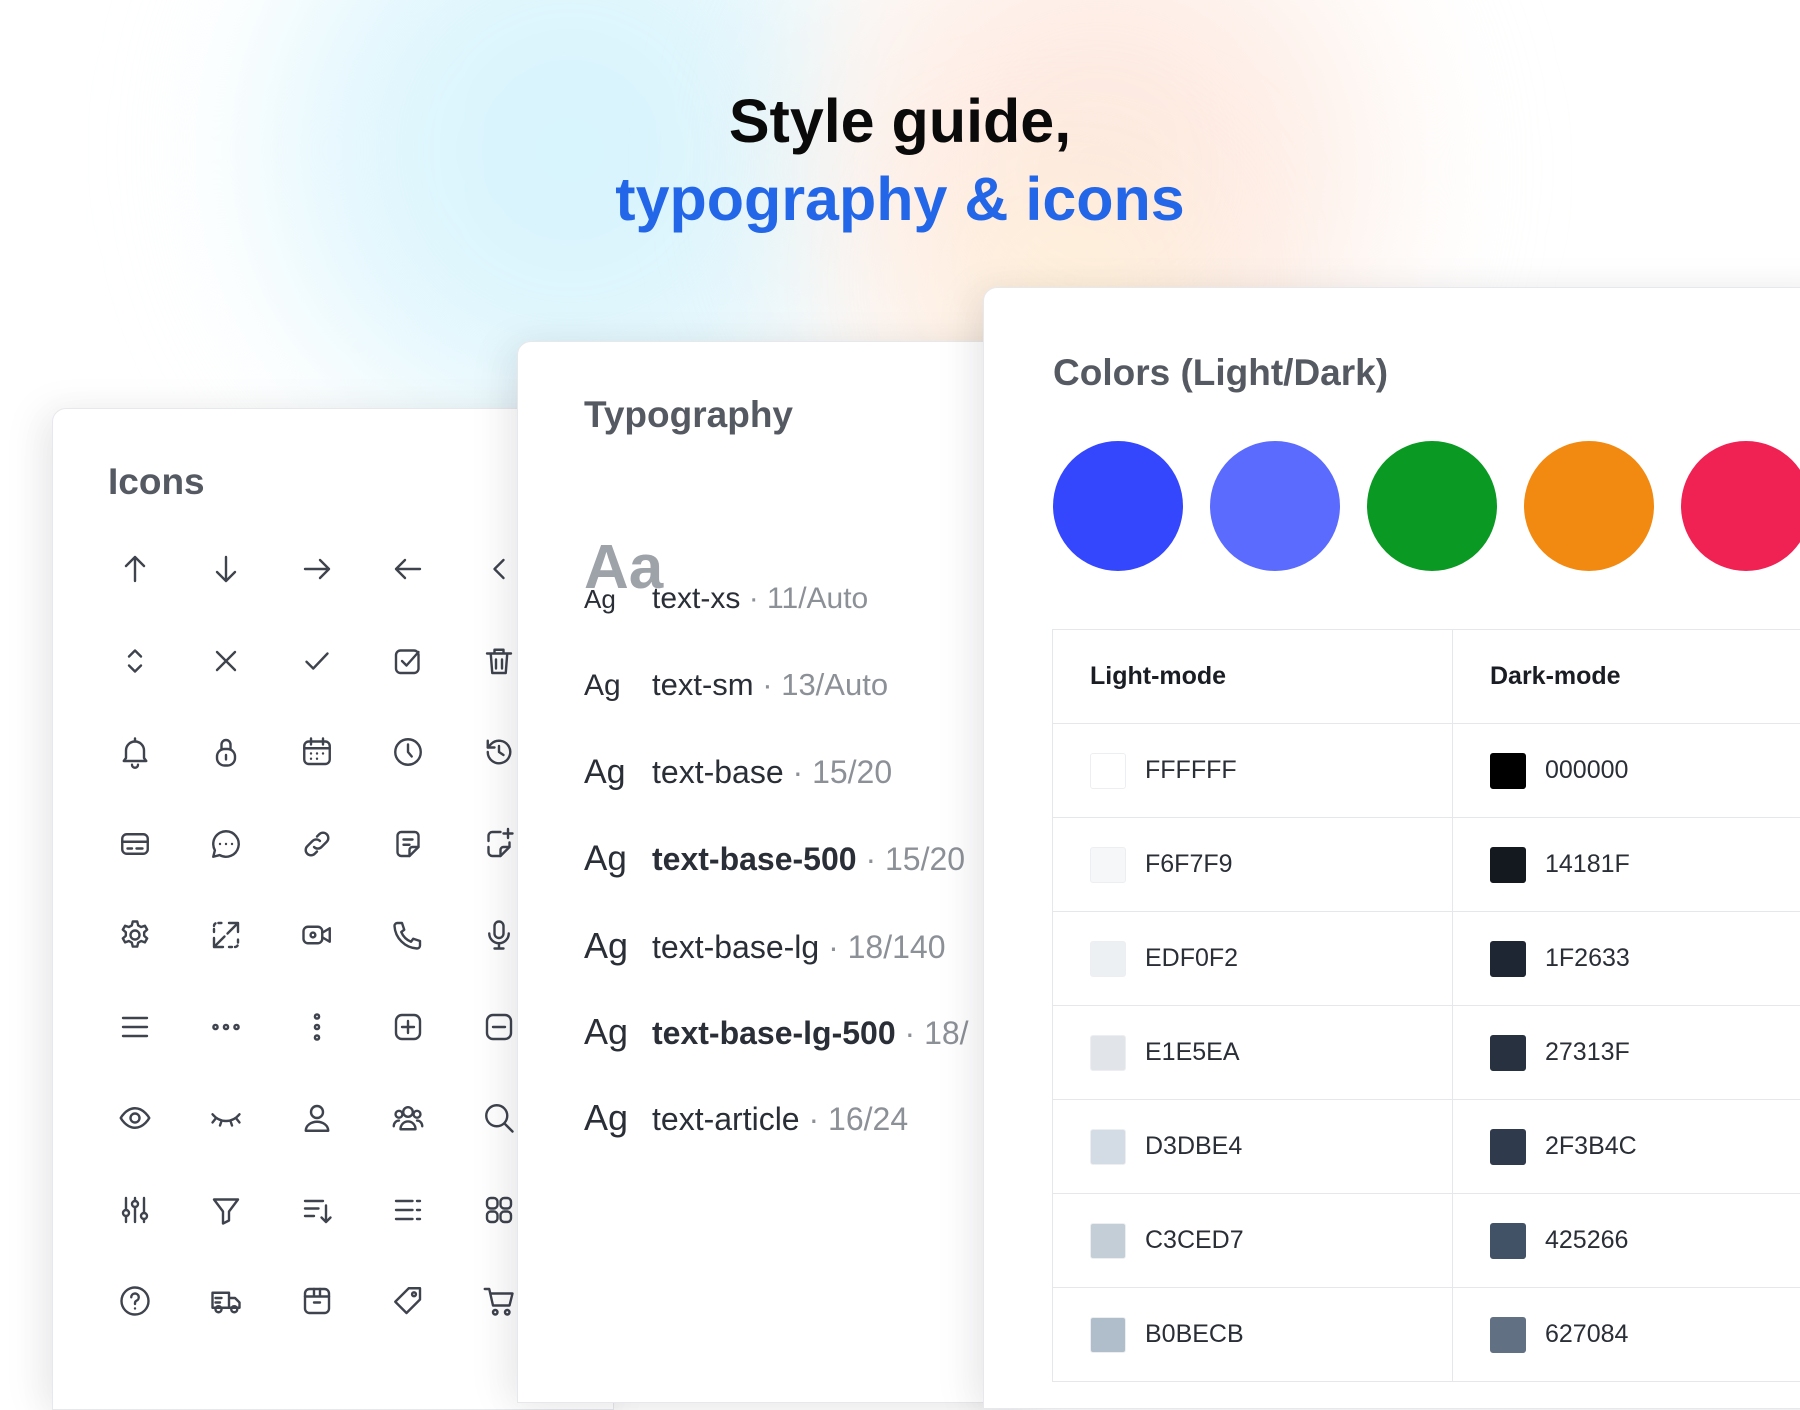 This screenshot has height=1410, width=1800. I want to click on close-icon, so click(226, 661).